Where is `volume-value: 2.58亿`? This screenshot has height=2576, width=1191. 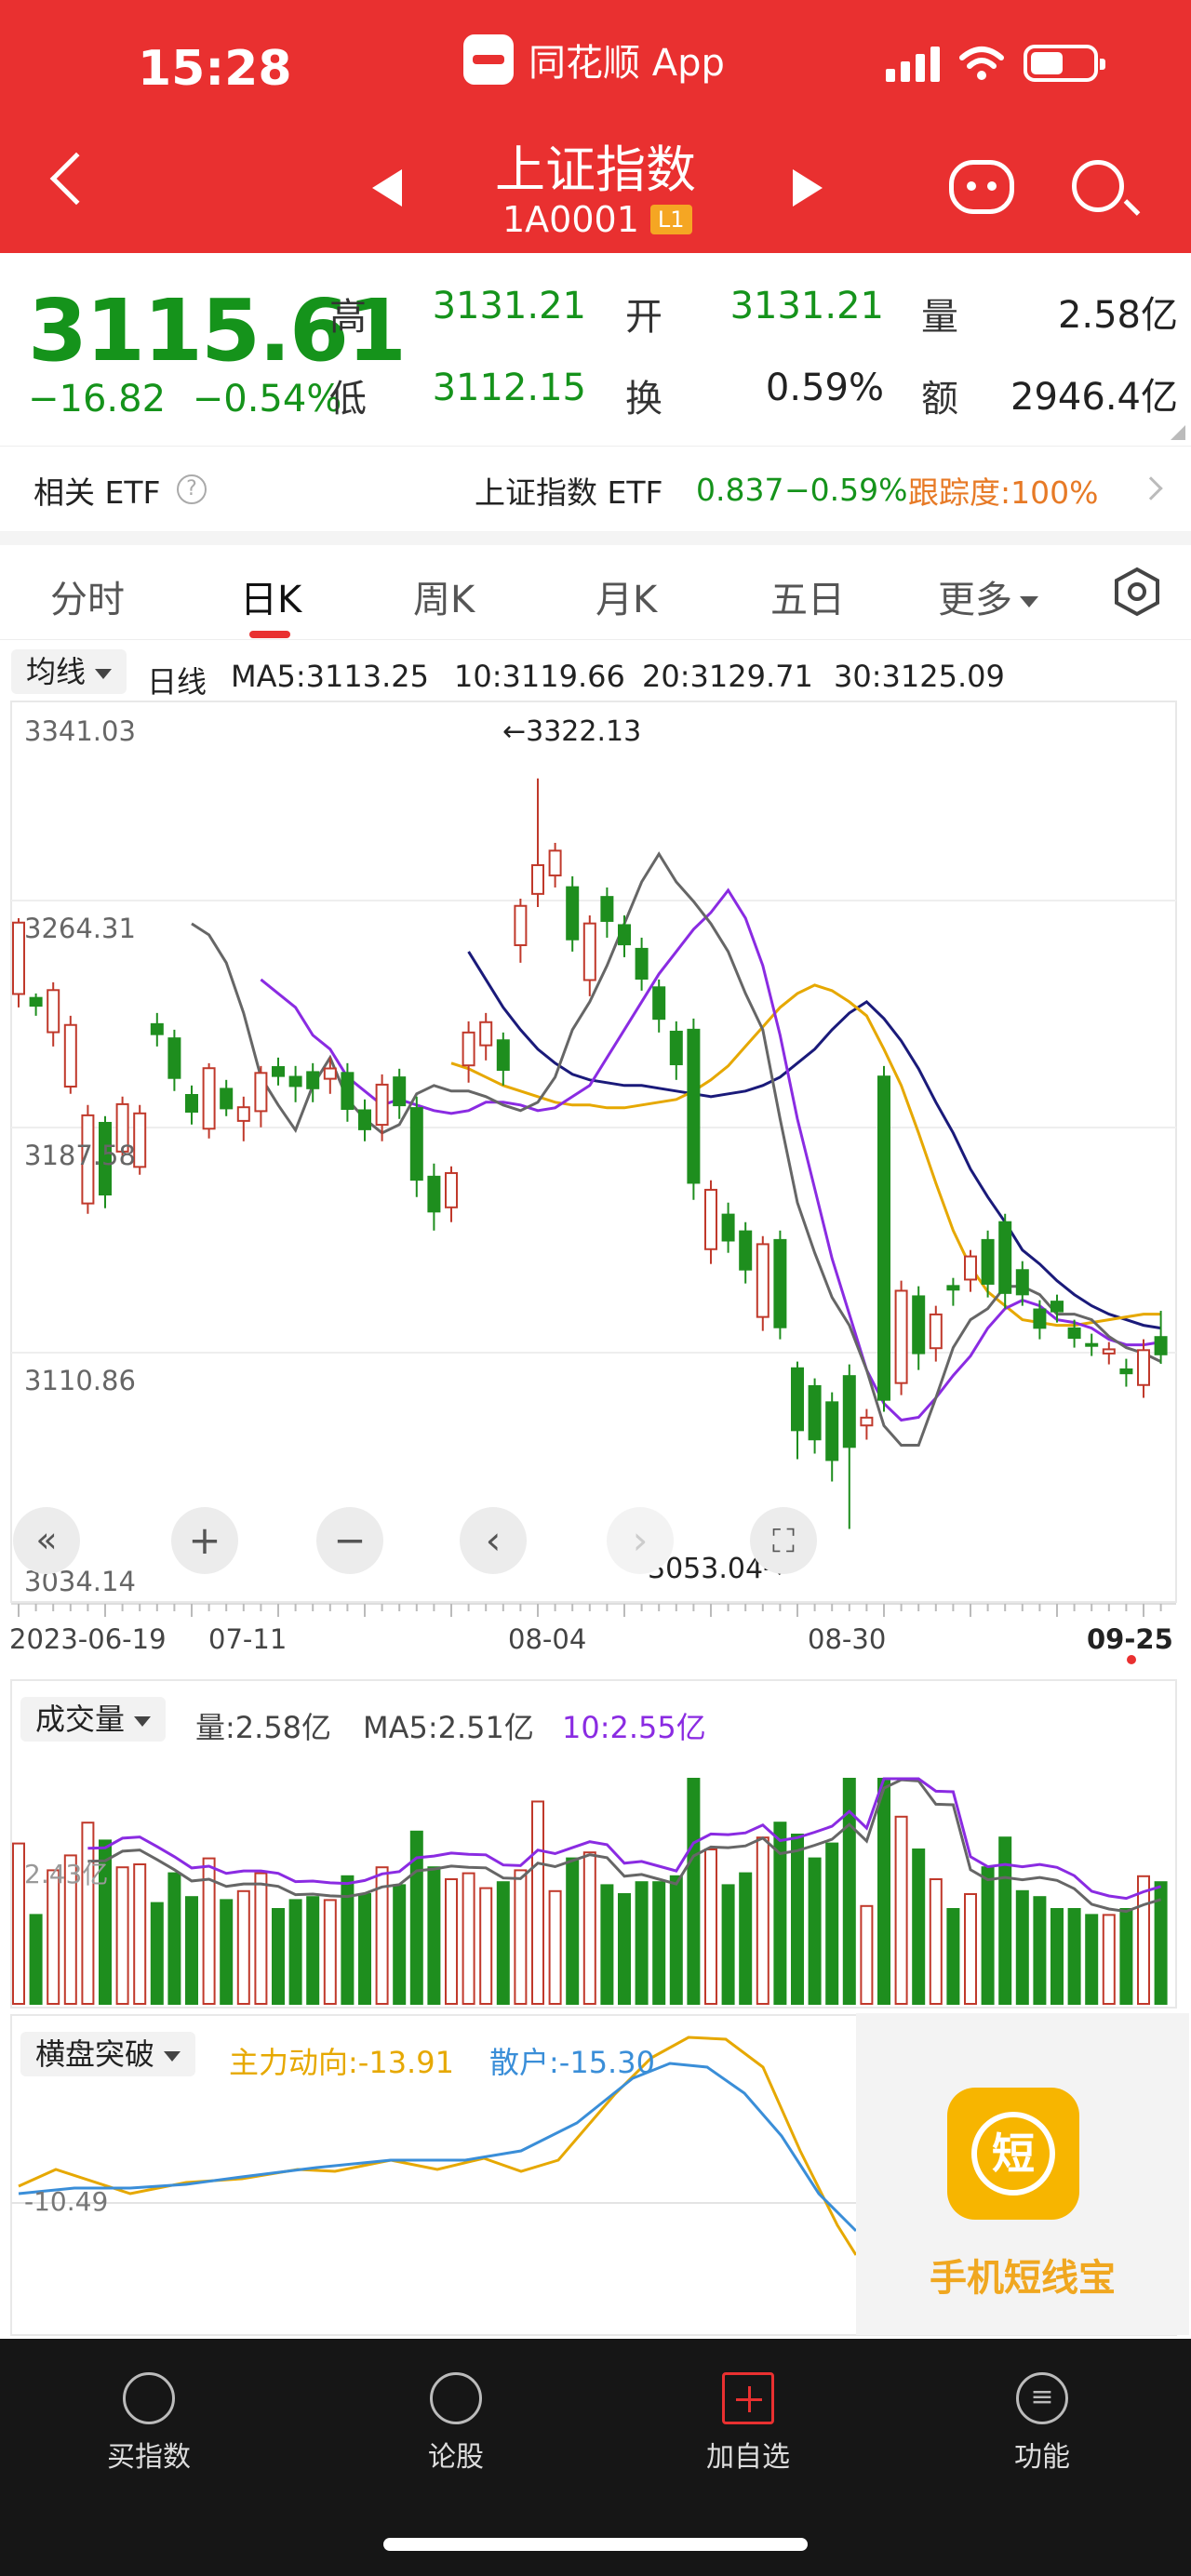
volume-value: 2.58亿 is located at coordinates (1117, 315).